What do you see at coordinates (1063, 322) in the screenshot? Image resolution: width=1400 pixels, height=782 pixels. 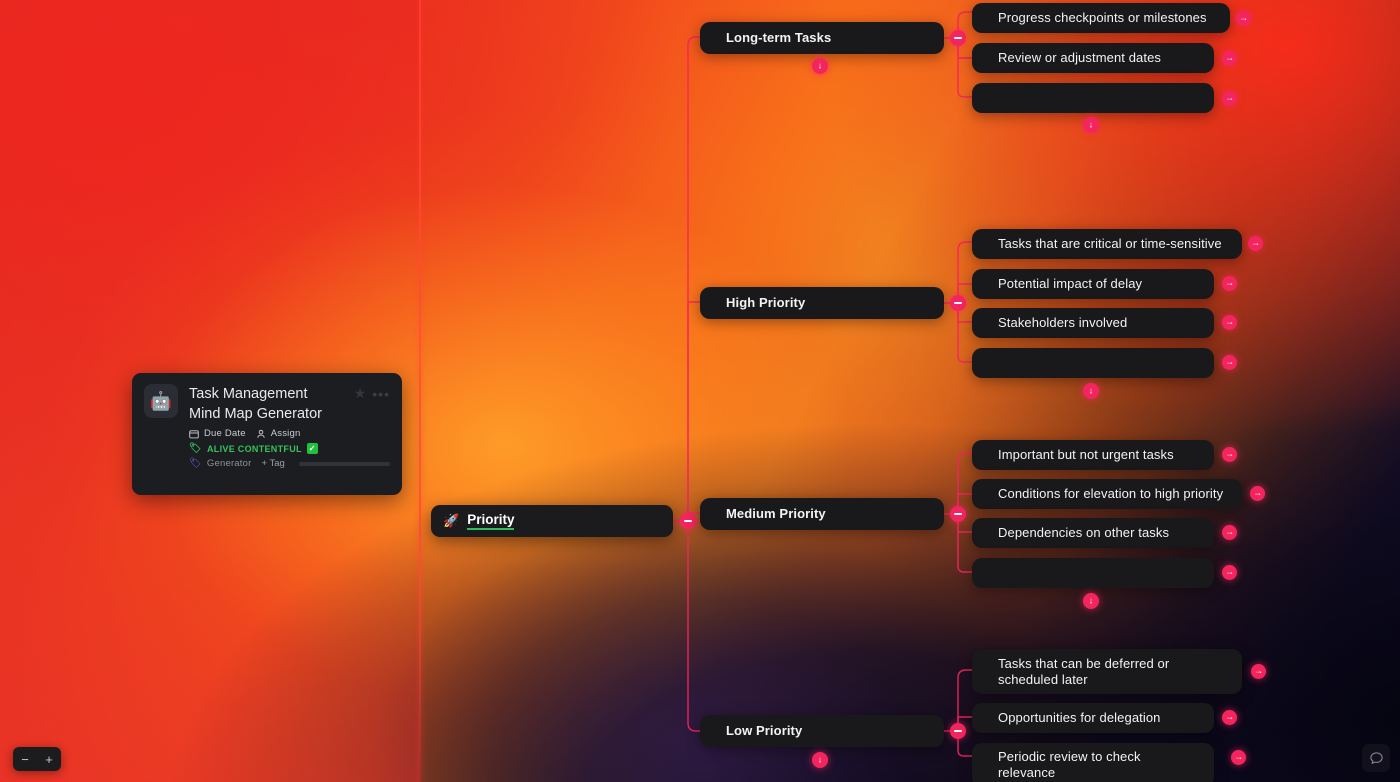 I see `leaf-label: Stakeholders involved` at bounding box center [1063, 322].